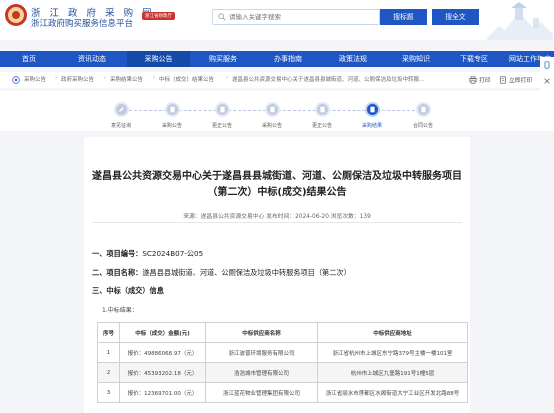  Describe the element at coordinates (16, 15) in the screenshot. I see `logo-icon` at that location.